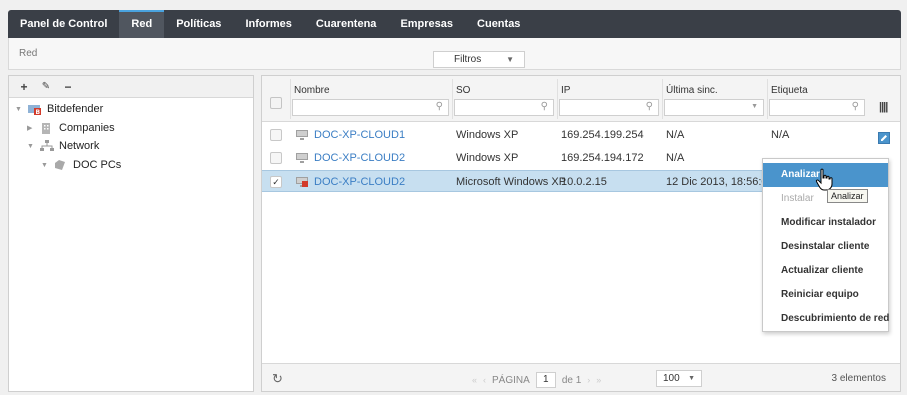 The width and height of the screenshot is (907, 395). Describe the element at coordinates (858, 378) in the screenshot. I see `total-items-count: 3 elementos` at that location.